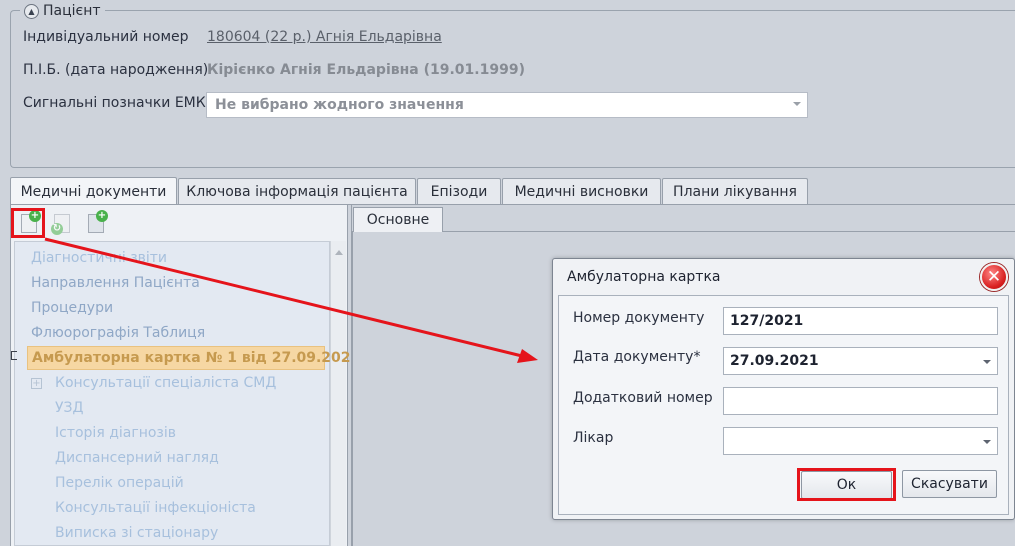 The height and width of the screenshot is (546, 1015). What do you see at coordinates (994, 277) in the screenshot?
I see `close-icon: ✕` at bounding box center [994, 277].